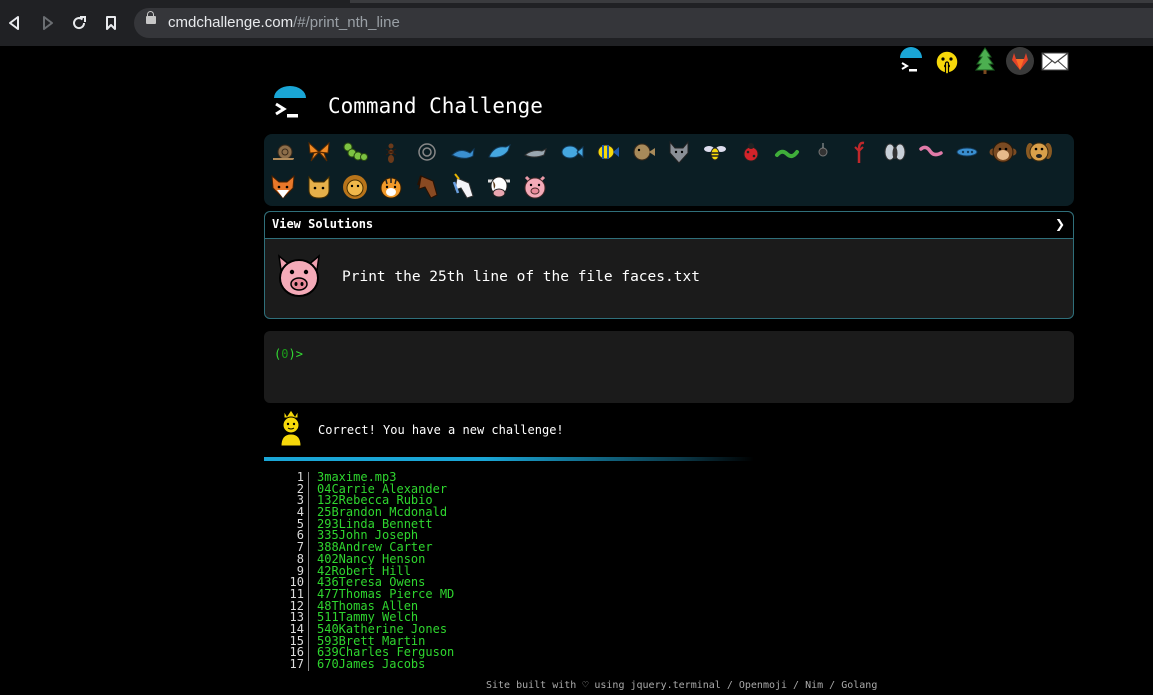 The image size is (1153, 695). What do you see at coordinates (823, 152) in the screenshot?
I see `spider-icon` at bounding box center [823, 152].